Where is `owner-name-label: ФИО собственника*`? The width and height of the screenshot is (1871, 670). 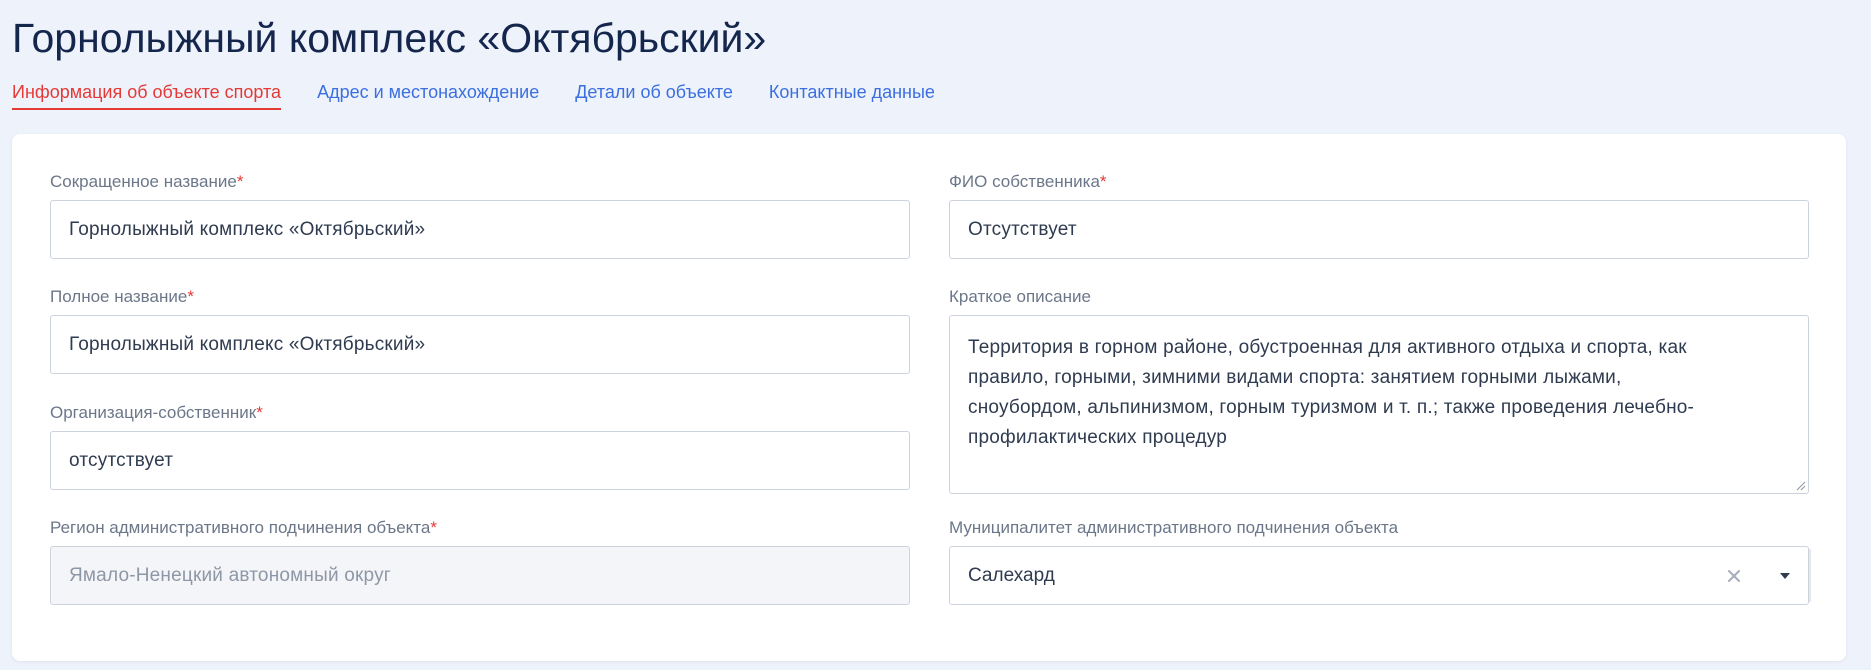
owner-name-label: ФИО собственника* is located at coordinates (1028, 181).